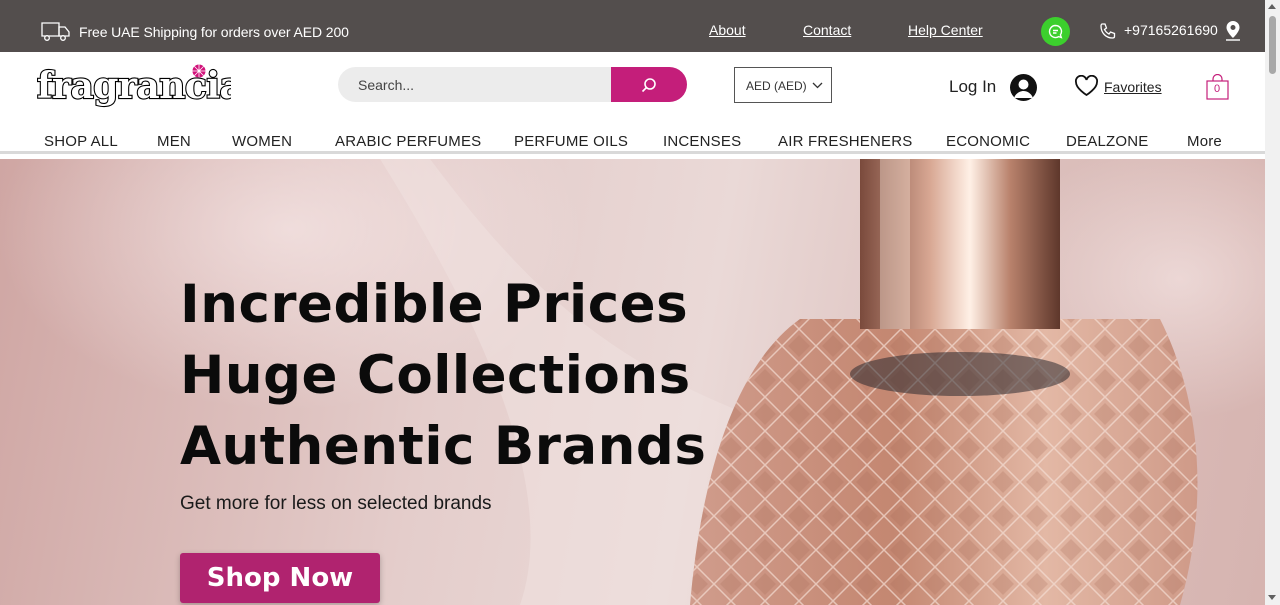  Describe the element at coordinates (1233, 31) in the screenshot. I see `location-pin-icon` at that location.